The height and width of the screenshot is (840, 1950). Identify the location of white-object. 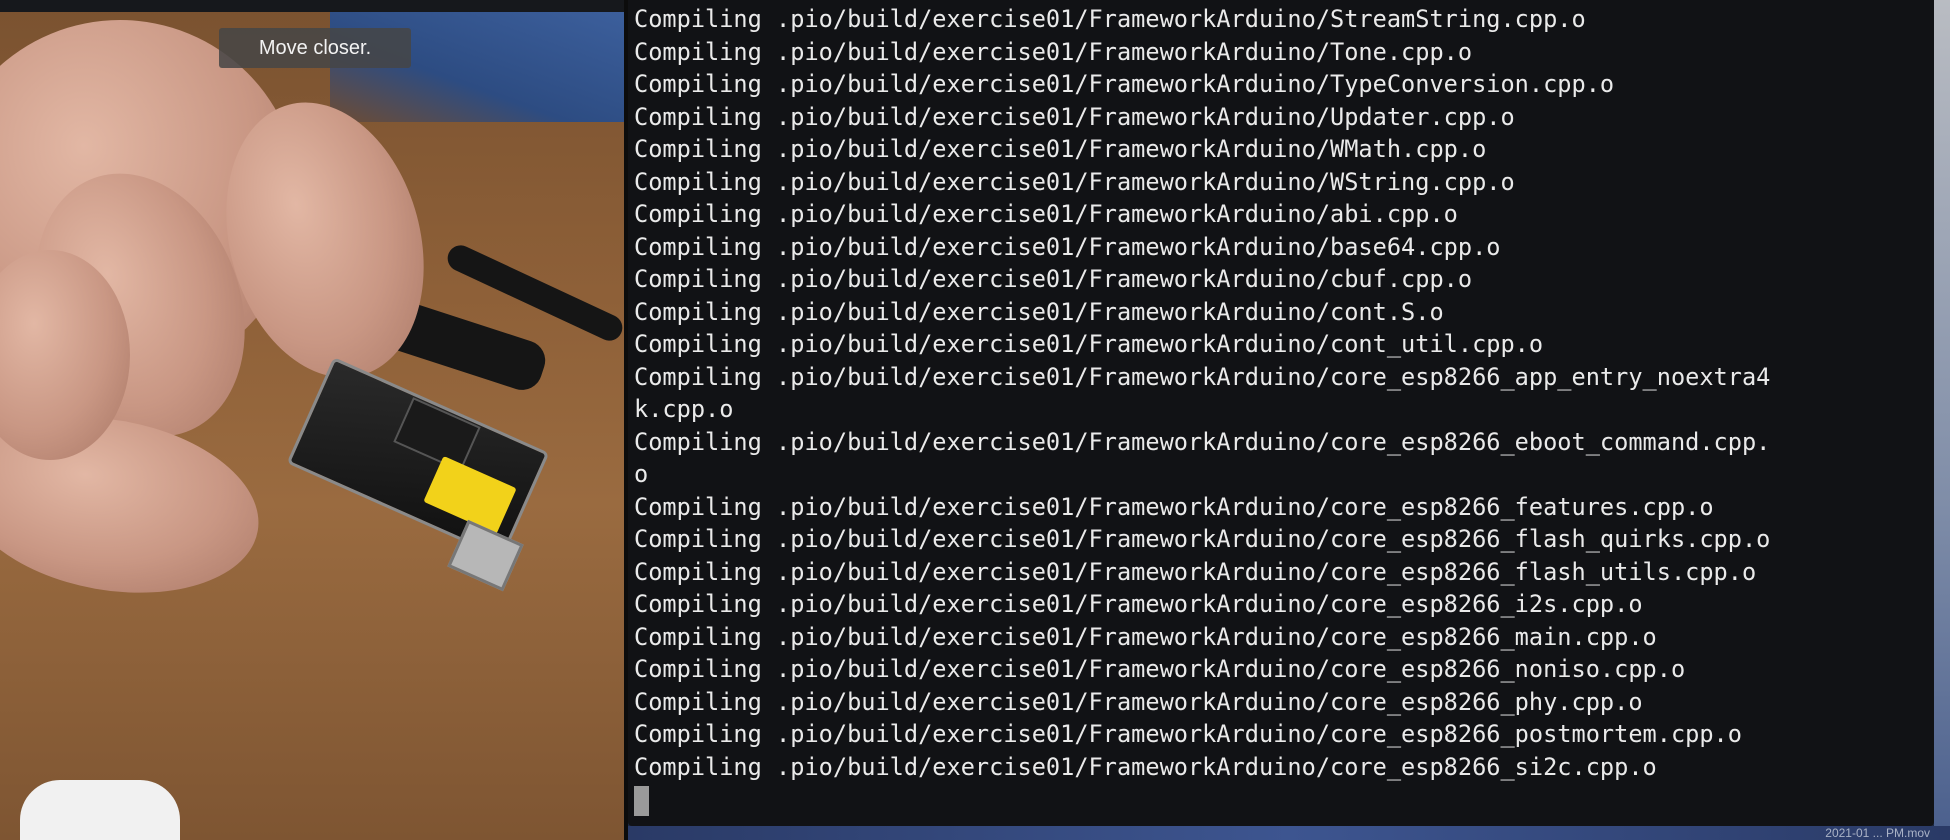
(100, 810).